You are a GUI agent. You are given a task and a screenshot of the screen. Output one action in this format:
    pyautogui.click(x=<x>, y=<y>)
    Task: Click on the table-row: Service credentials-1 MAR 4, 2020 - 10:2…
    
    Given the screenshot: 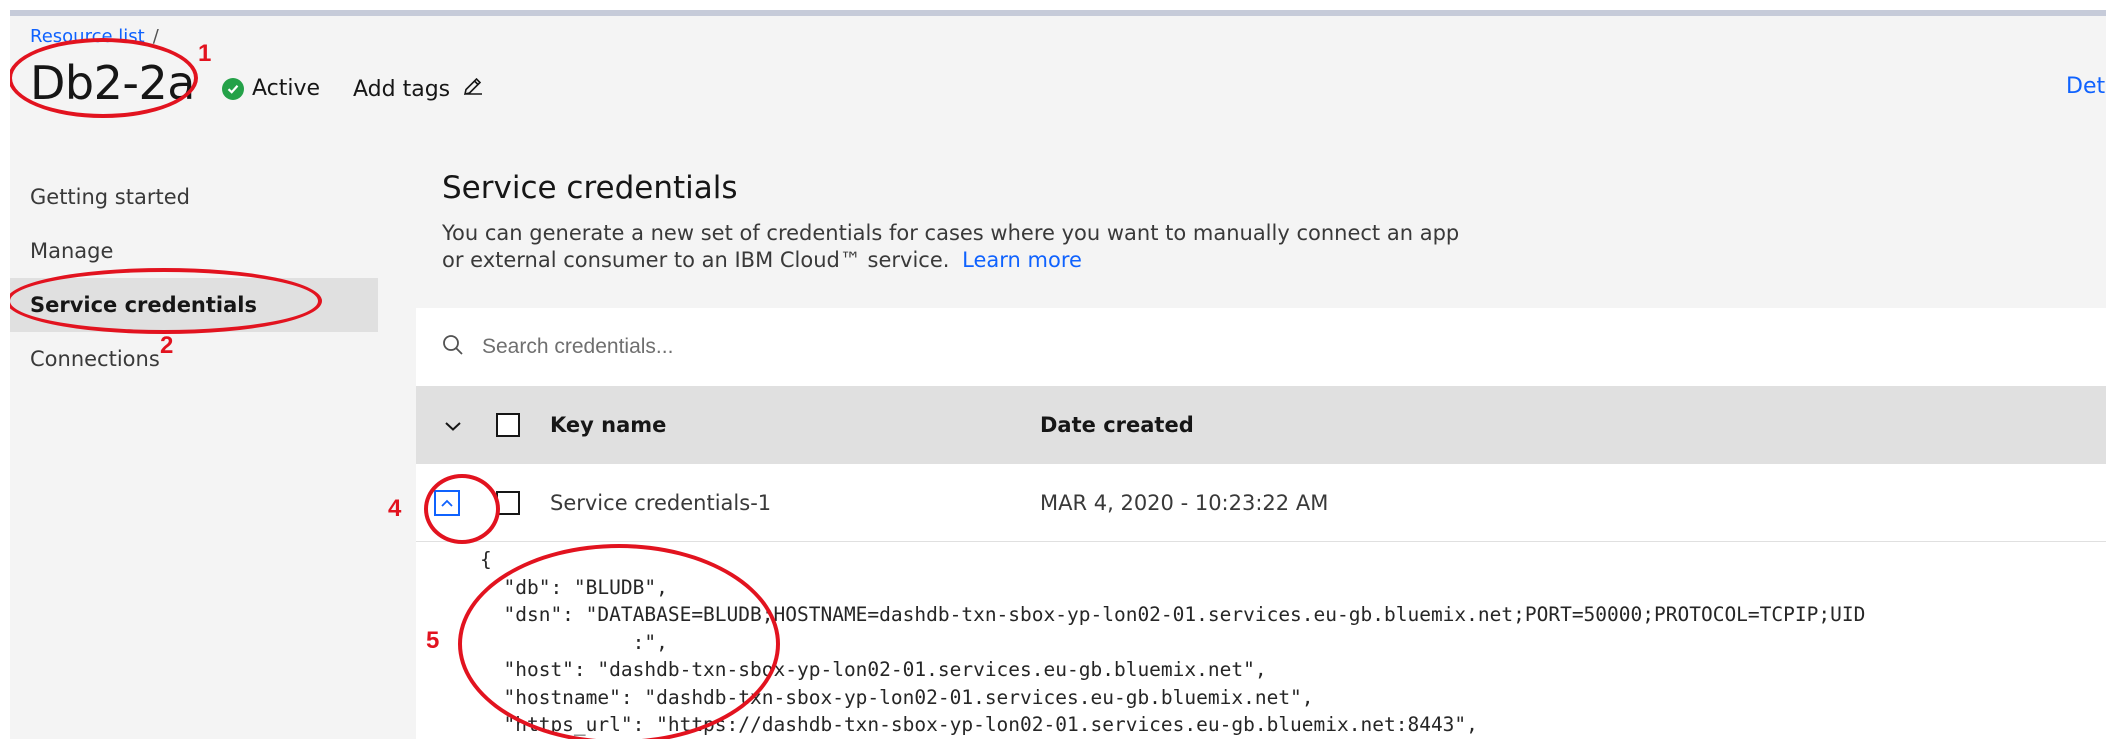 What is the action you would take?
    pyautogui.click(x=1261, y=503)
    